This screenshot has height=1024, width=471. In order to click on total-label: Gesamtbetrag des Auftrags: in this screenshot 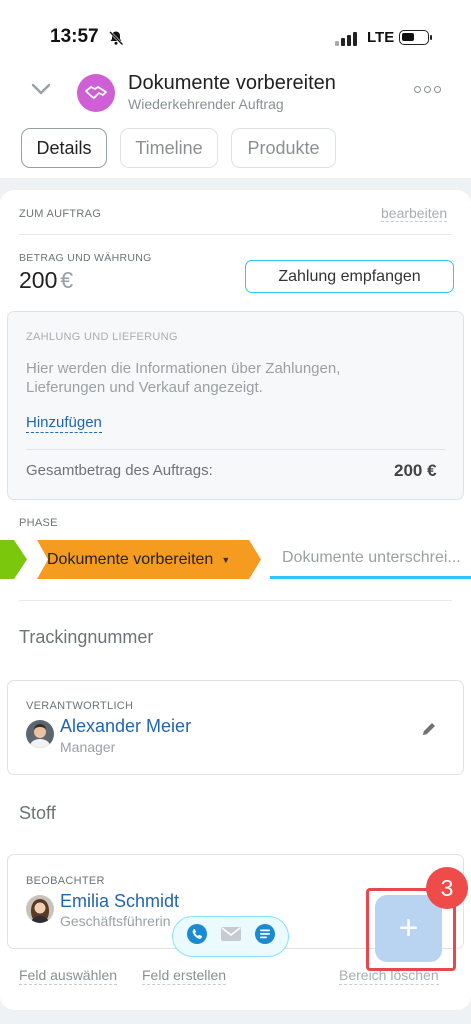, I will do `click(119, 470)`.